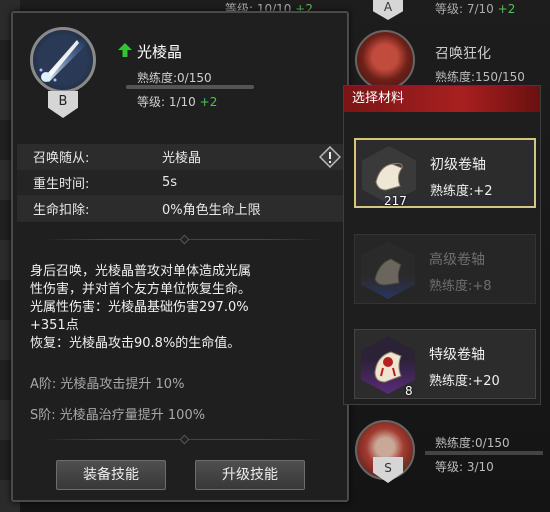 This screenshot has height=512, width=550. I want to click on bg-bottom-level: 等级: 3/10, so click(464, 467).